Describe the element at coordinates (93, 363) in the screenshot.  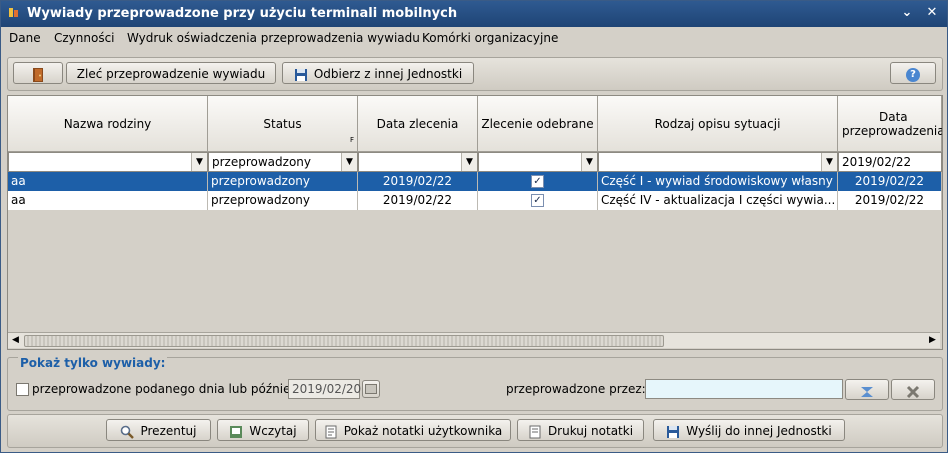
I see `filters-legend: Pokaż tylko wywiady:` at that location.